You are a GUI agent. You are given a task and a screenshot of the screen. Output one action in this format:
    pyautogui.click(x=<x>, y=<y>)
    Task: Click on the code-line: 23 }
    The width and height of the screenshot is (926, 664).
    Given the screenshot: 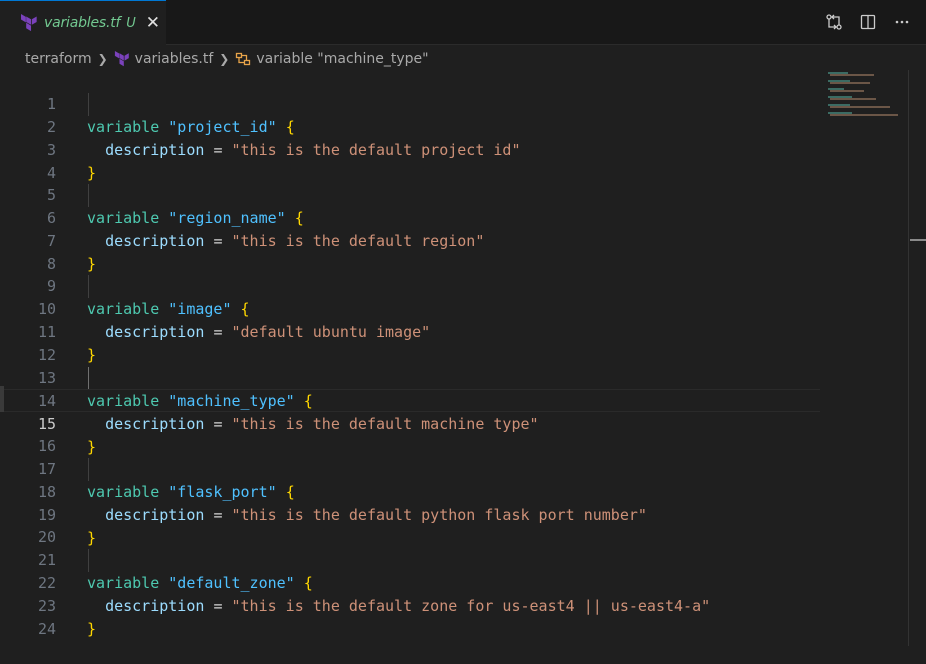 What is the action you would take?
    pyautogui.click(x=410, y=605)
    